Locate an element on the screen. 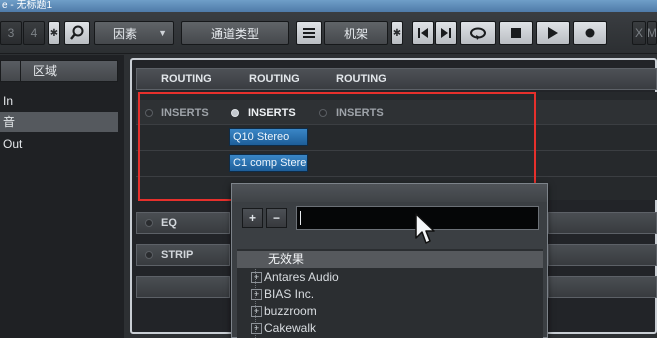 The height and width of the screenshot is (338, 657). strip-label: STRIP is located at coordinates (177, 255).